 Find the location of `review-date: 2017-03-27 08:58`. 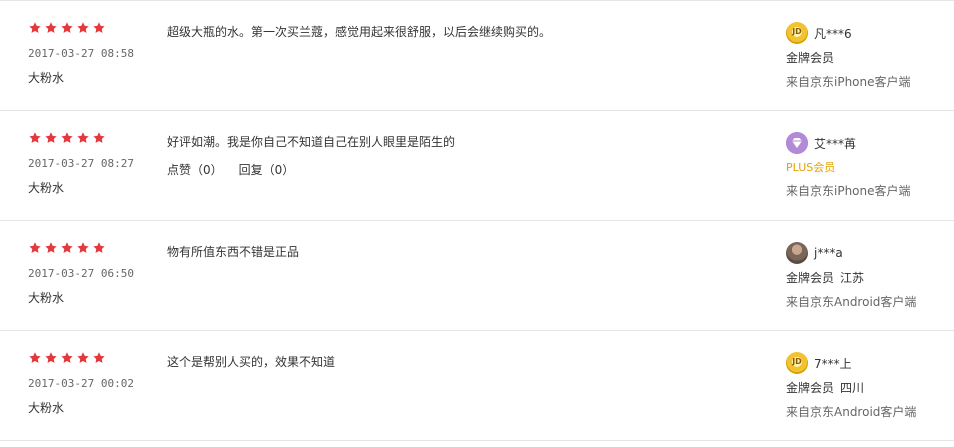

review-date: 2017-03-27 08:58 is located at coordinates (81, 53).